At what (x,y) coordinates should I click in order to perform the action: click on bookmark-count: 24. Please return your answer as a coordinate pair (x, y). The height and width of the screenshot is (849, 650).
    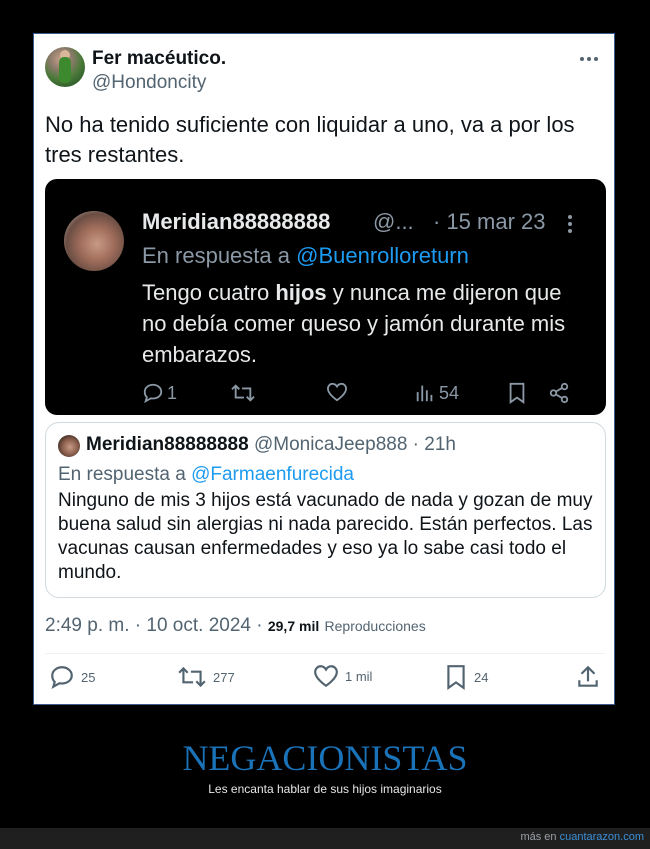
    Looking at the image, I should click on (481, 677).